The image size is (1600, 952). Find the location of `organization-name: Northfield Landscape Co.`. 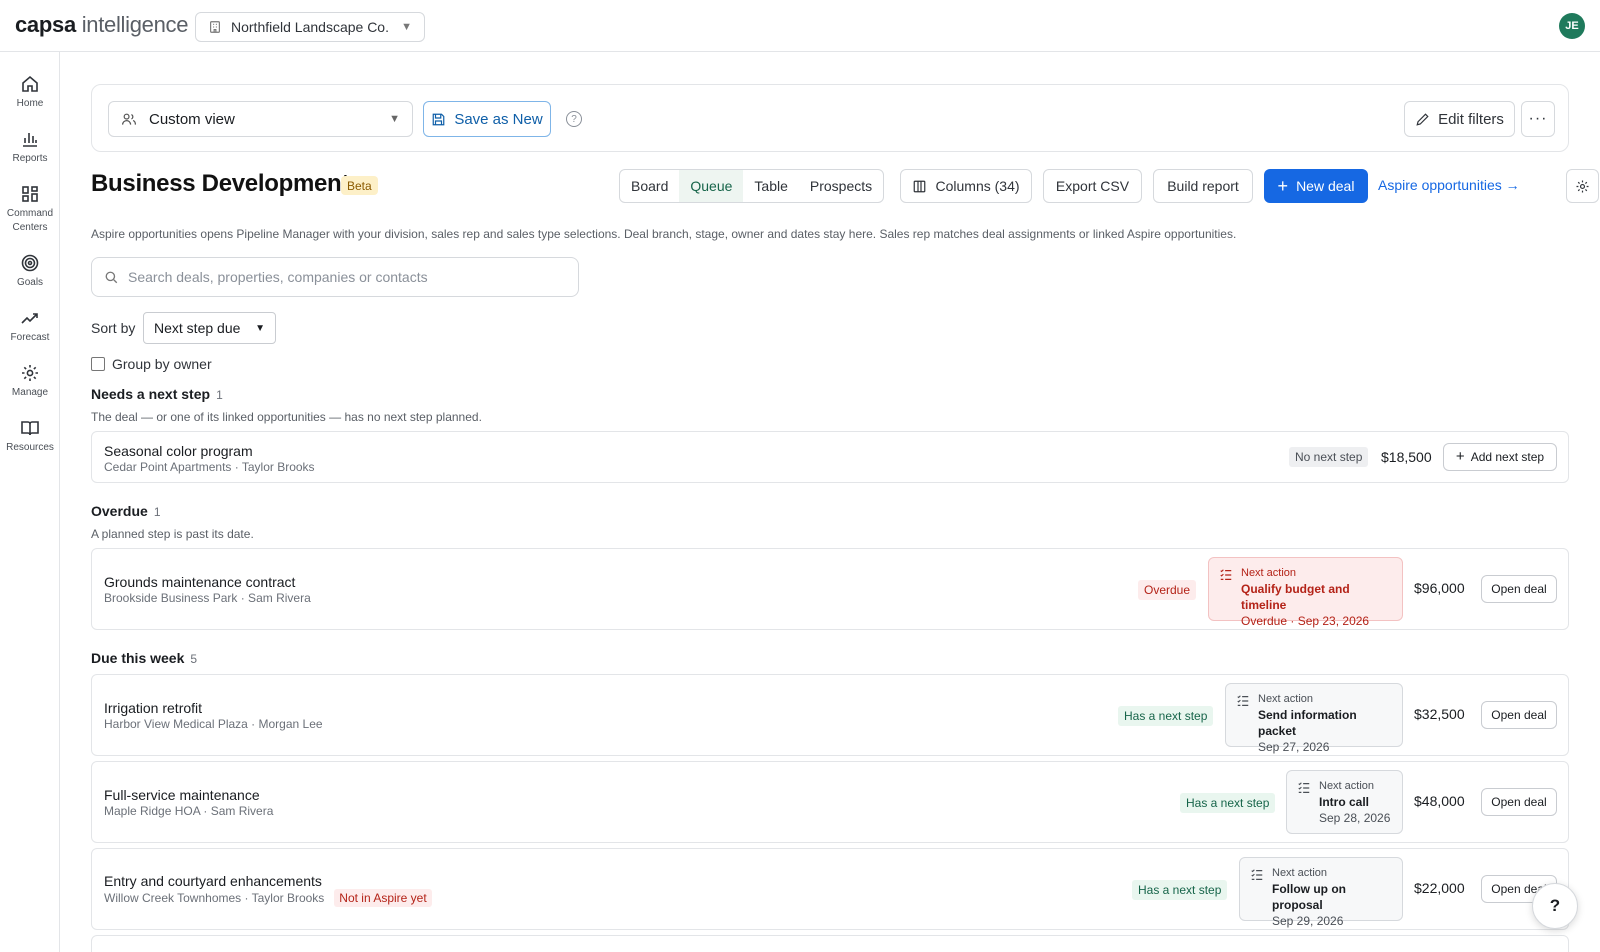

organization-name: Northfield Landscape Co. is located at coordinates (310, 27).